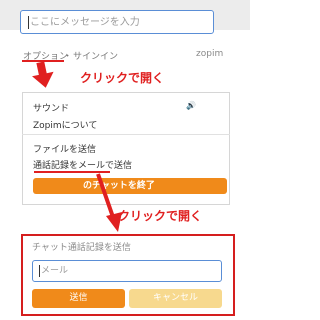  Describe the element at coordinates (82, 164) in the screenshot. I see `menu-item-email-transcript: 通話記録をメールで送信` at that location.